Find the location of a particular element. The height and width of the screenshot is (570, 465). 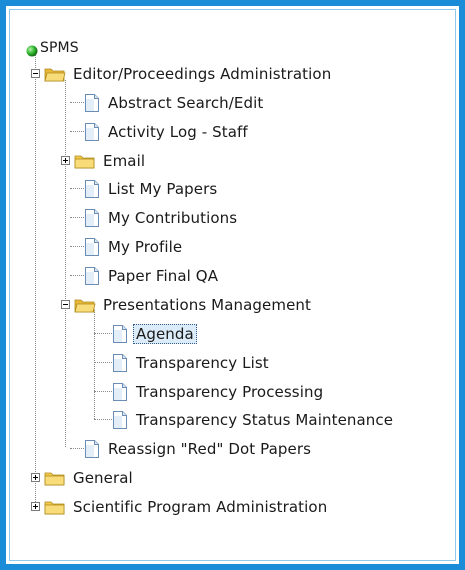

tree-node-label: Activity Log - Staff is located at coordinates (178, 132).